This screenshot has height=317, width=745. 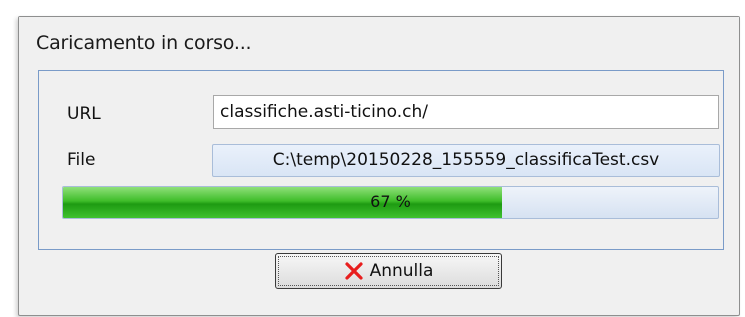 I want to click on upload-progress-bar: 67 %, so click(x=390, y=202).